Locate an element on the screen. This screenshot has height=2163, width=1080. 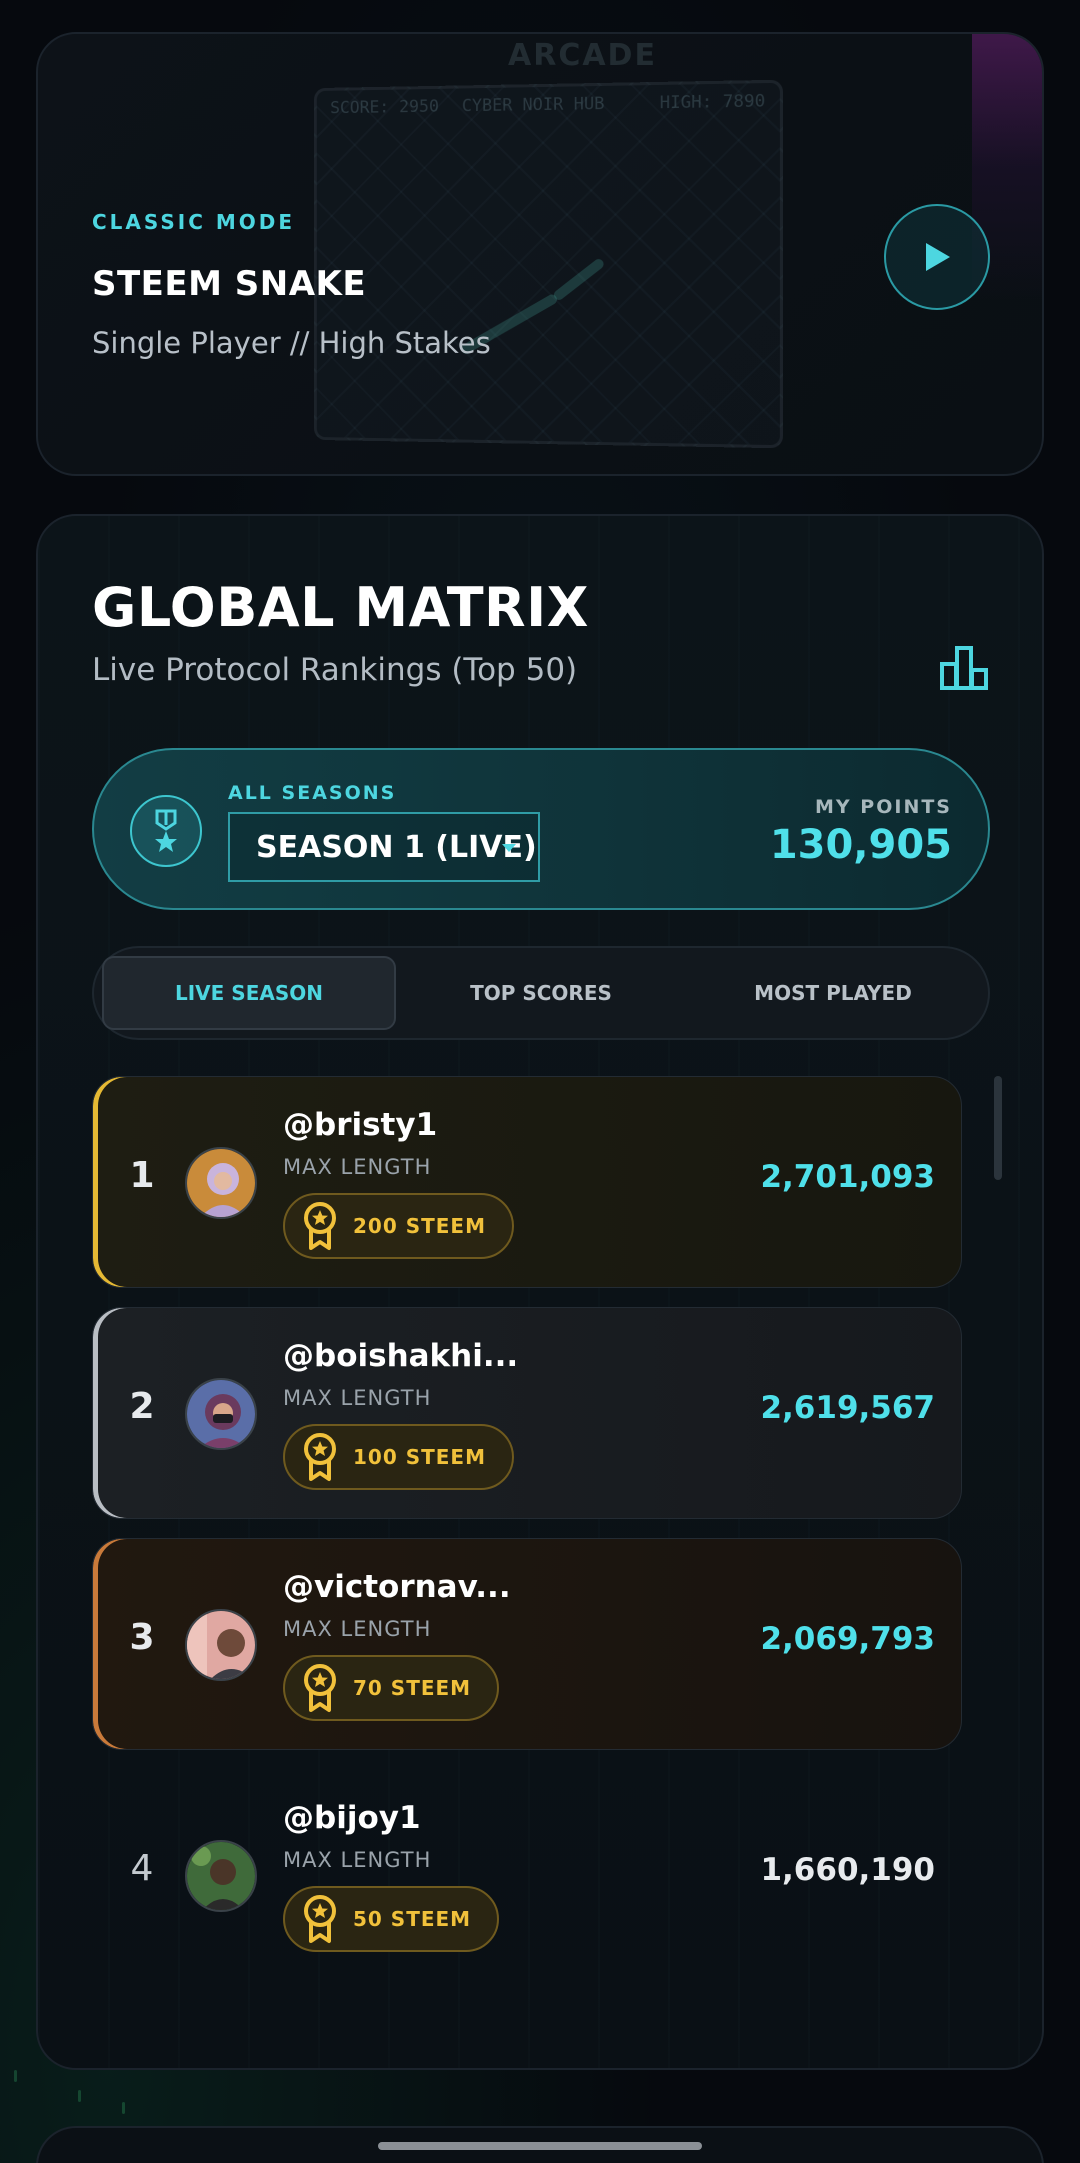
prize-badge: 200 STEEM is located at coordinates (398, 1226).